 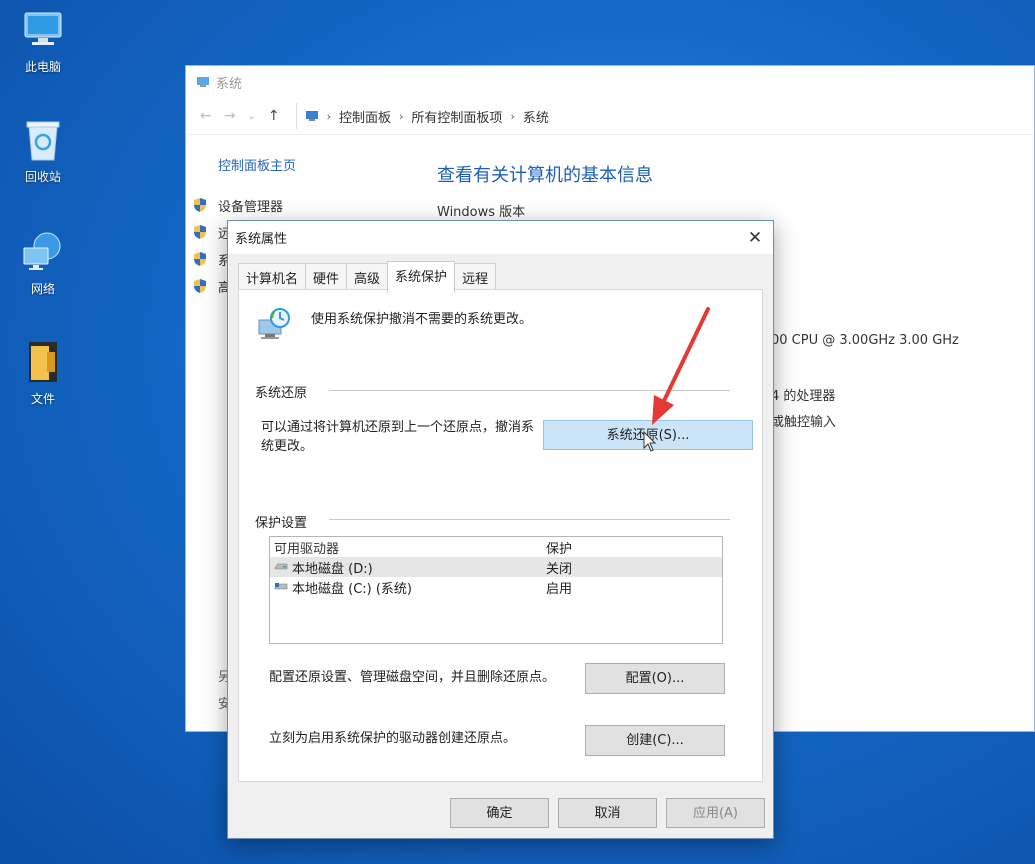 I want to click on page-title: 查看有关计算机的基本信息, so click(x=545, y=175).